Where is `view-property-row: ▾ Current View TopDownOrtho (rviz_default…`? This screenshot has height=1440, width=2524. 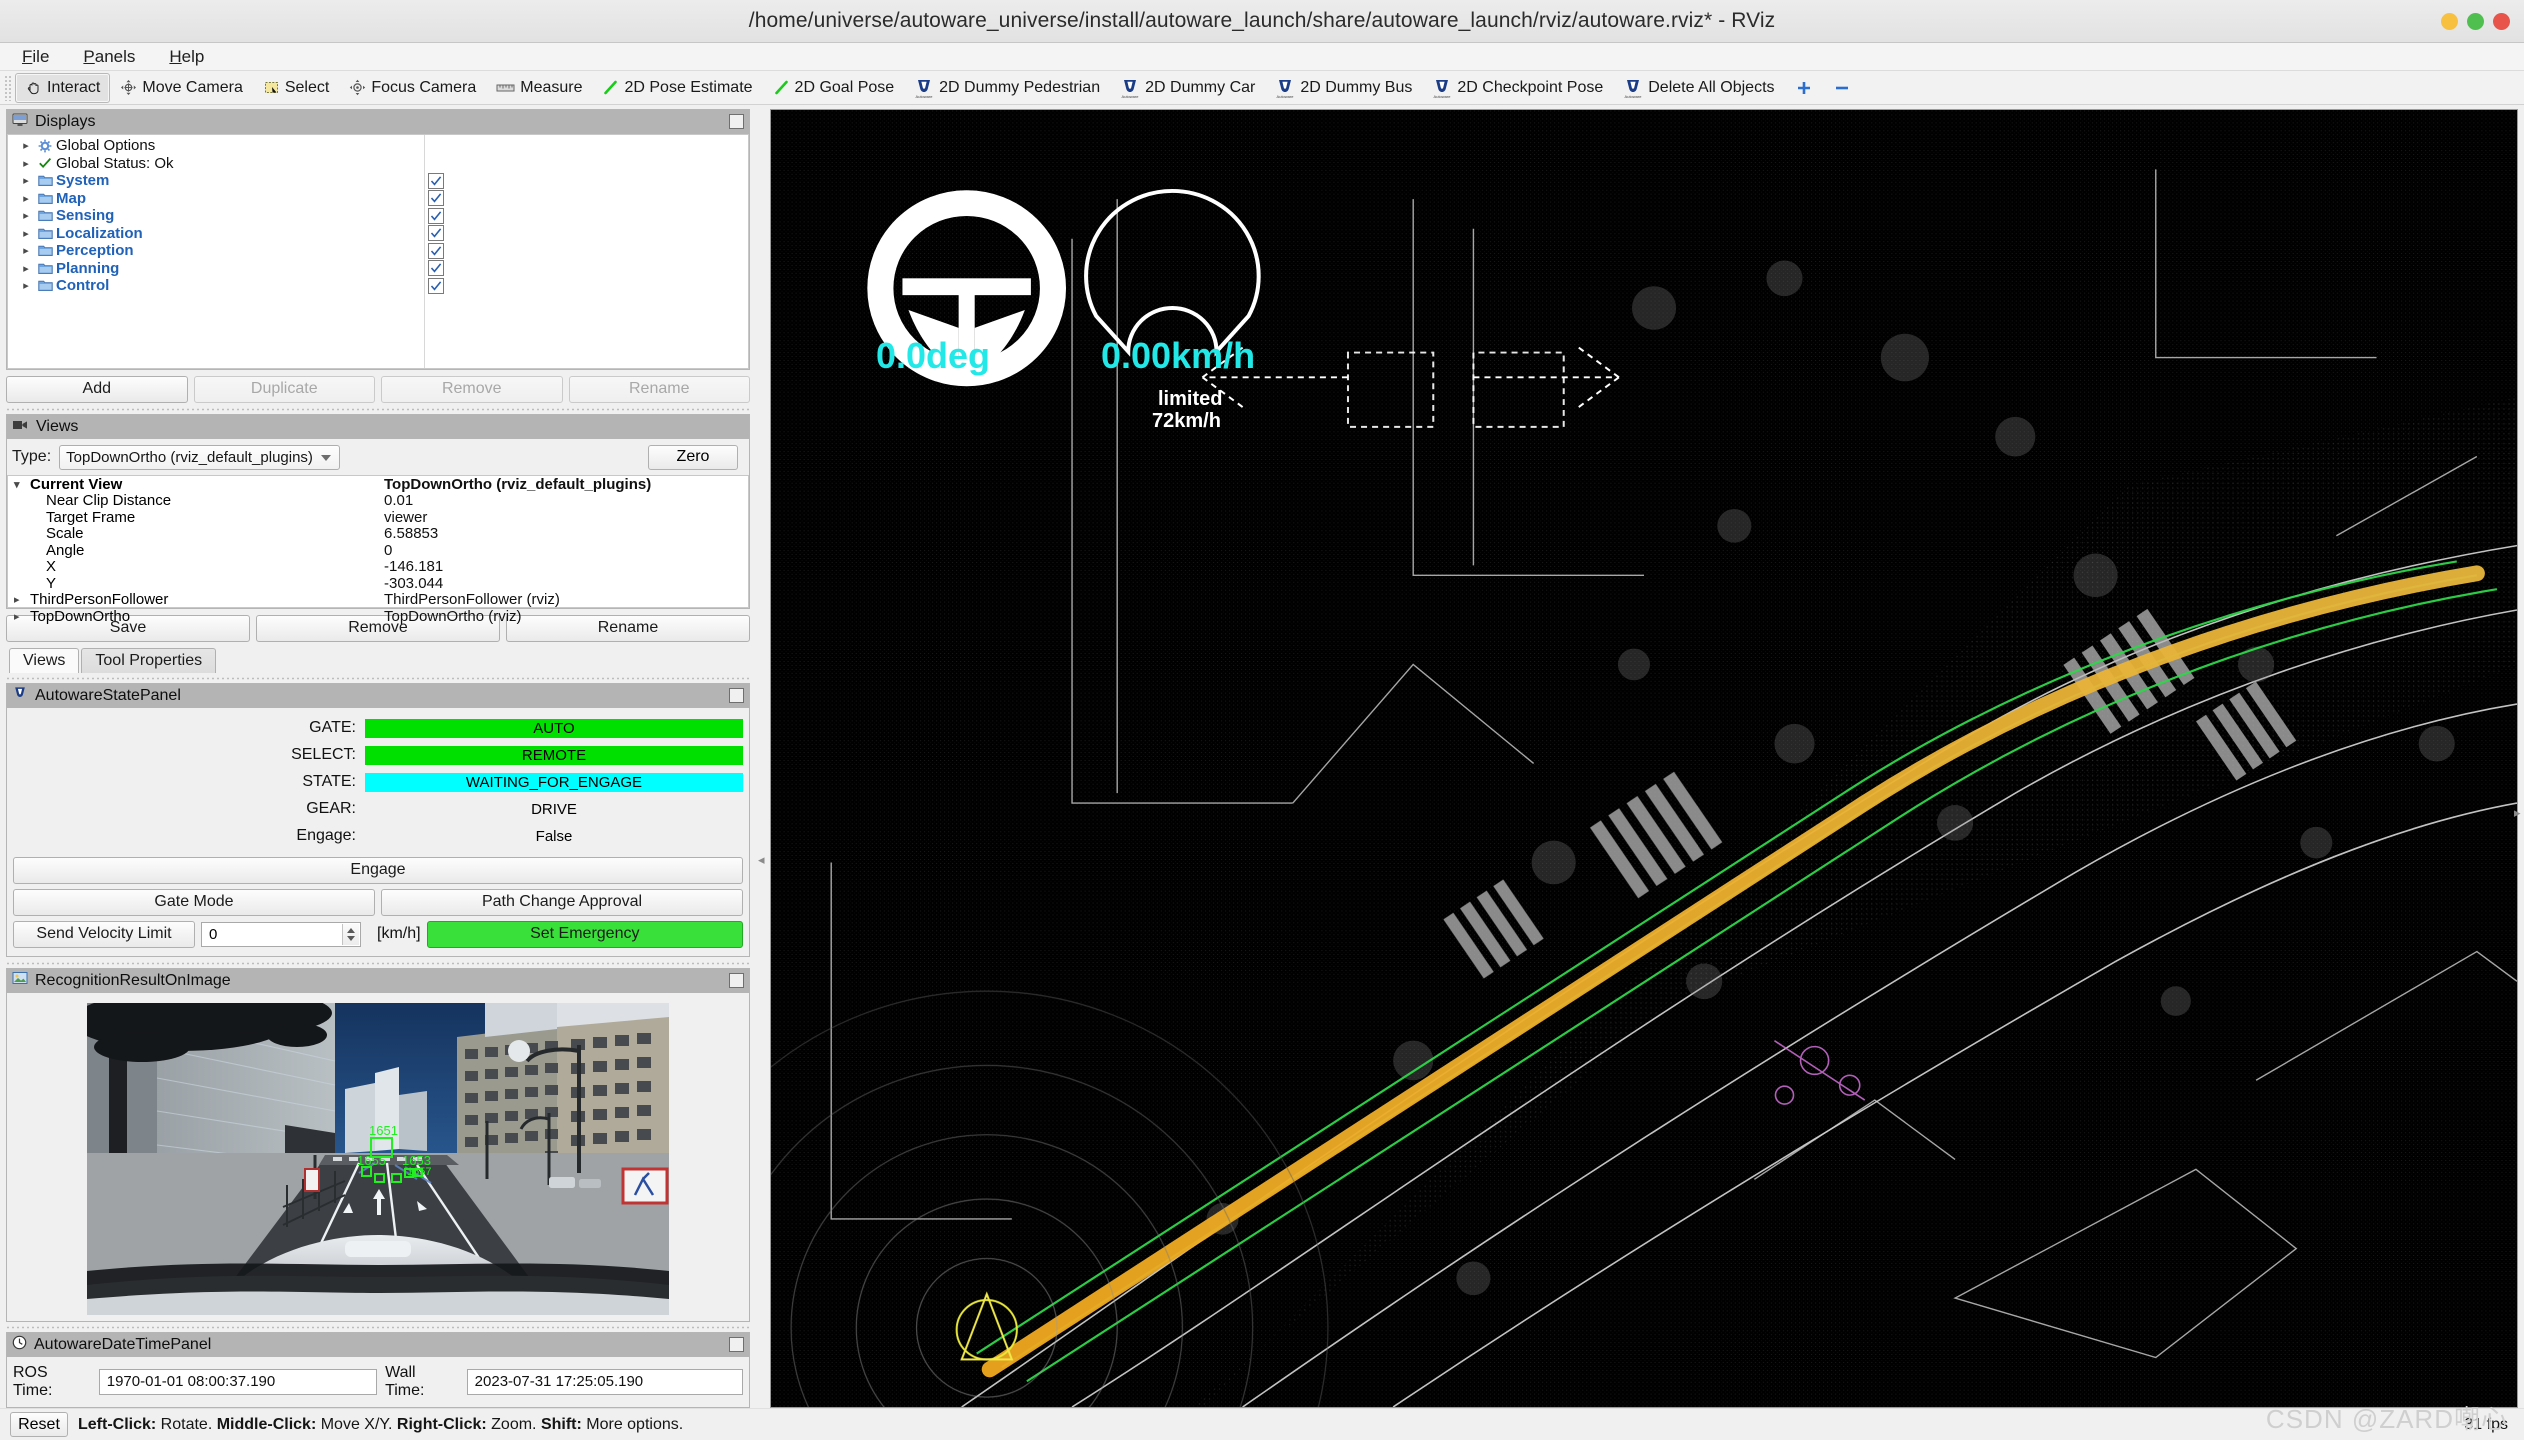
view-property-row: ▾ Current View TopDownOrtho (rviz_default… is located at coordinates (378, 484).